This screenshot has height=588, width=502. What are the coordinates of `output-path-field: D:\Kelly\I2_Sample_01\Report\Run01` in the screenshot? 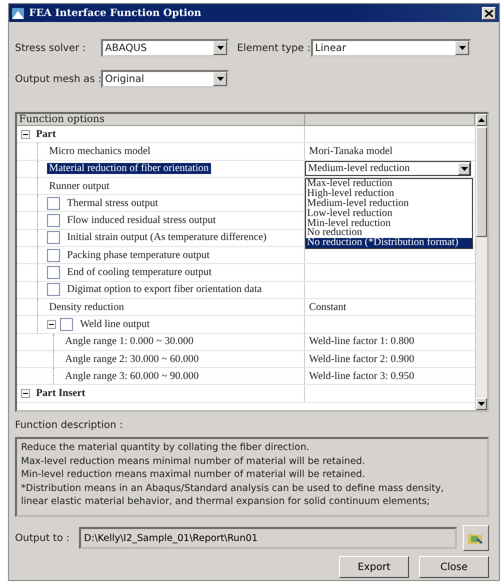 It's located at (268, 538).